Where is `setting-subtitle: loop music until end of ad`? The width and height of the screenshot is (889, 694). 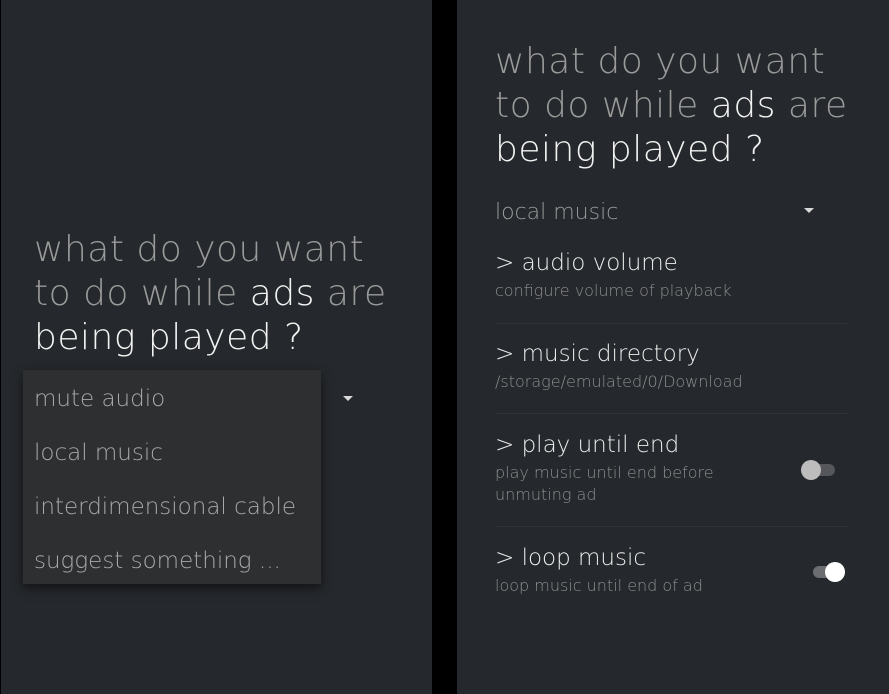
setting-subtitle: loop music until end of ad is located at coordinates (599, 585).